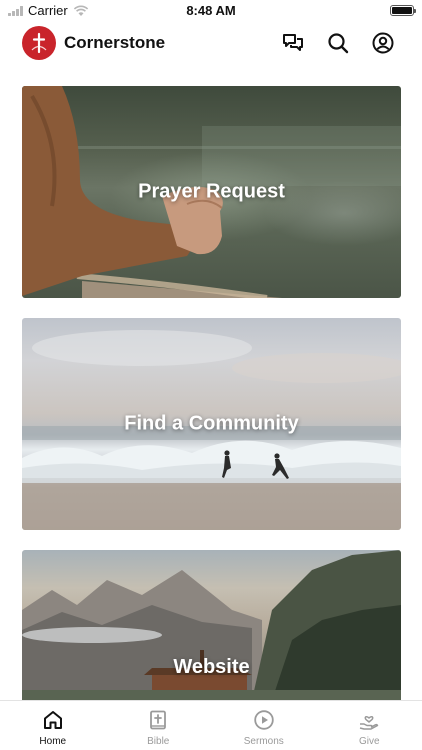 The height and width of the screenshot is (750, 422). What do you see at coordinates (369, 720) in the screenshot?
I see `give-hand-heart-icon` at bounding box center [369, 720].